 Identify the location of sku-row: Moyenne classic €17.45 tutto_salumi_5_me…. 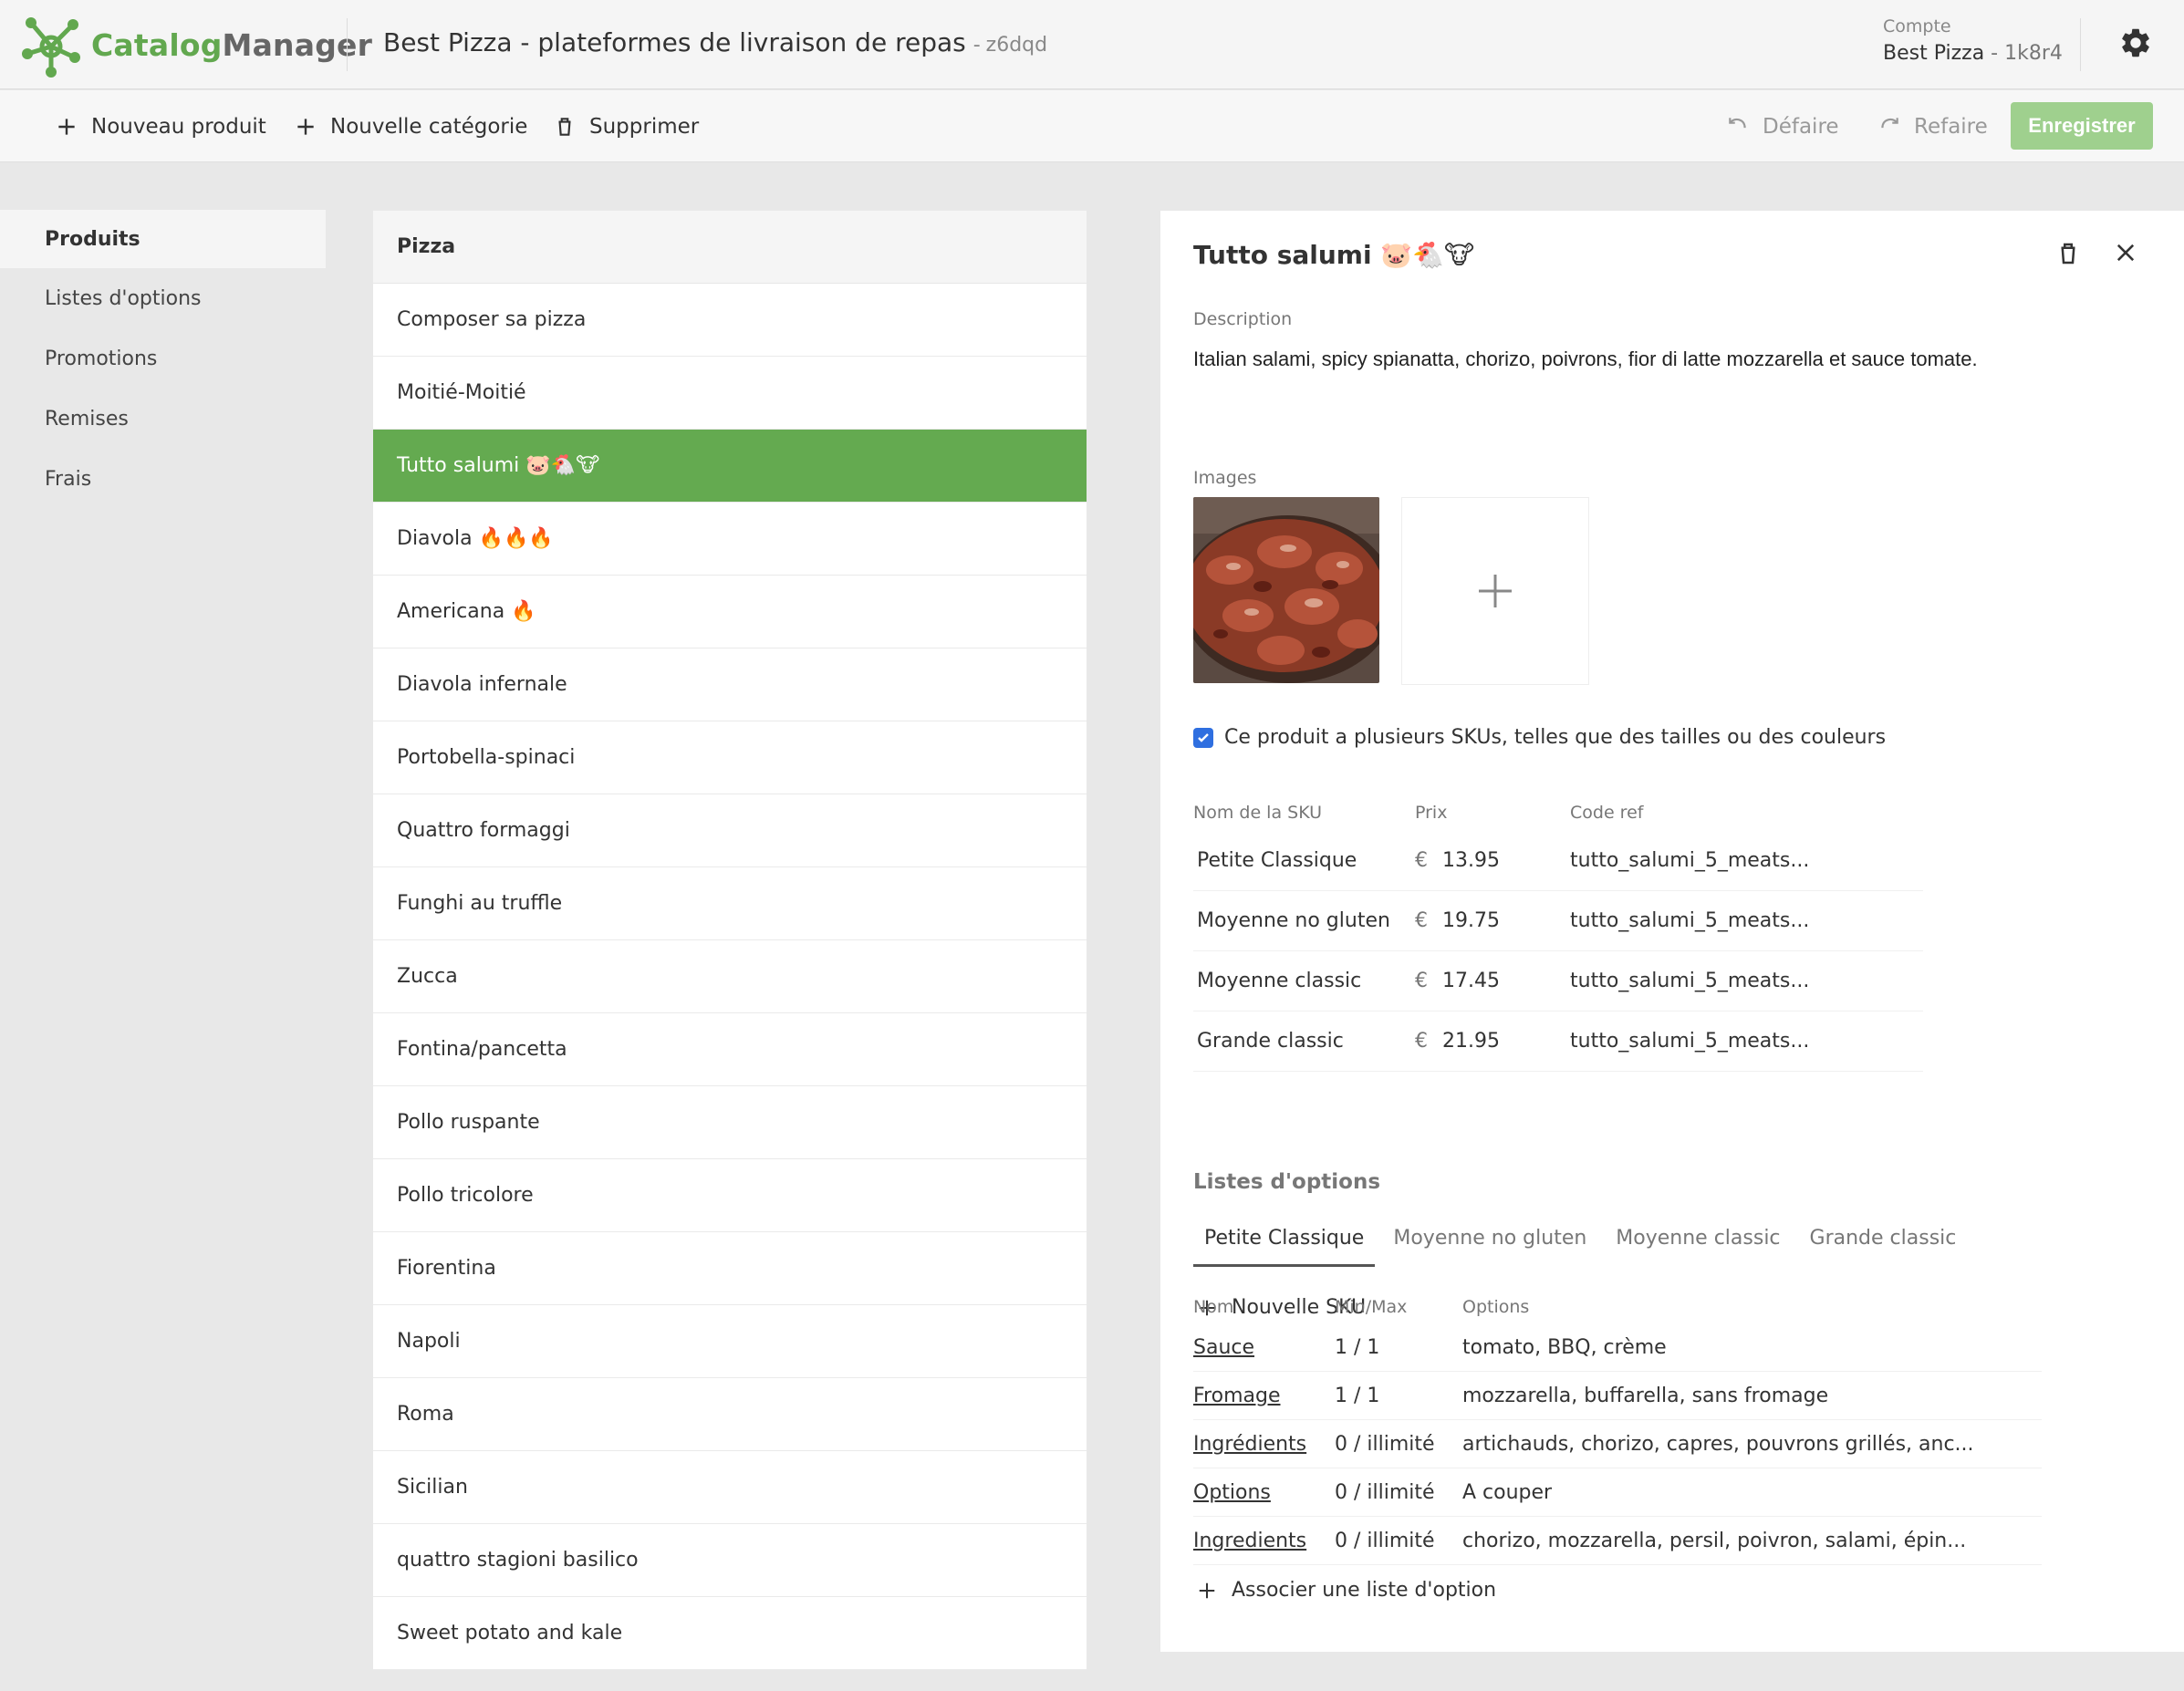
(1558, 981).